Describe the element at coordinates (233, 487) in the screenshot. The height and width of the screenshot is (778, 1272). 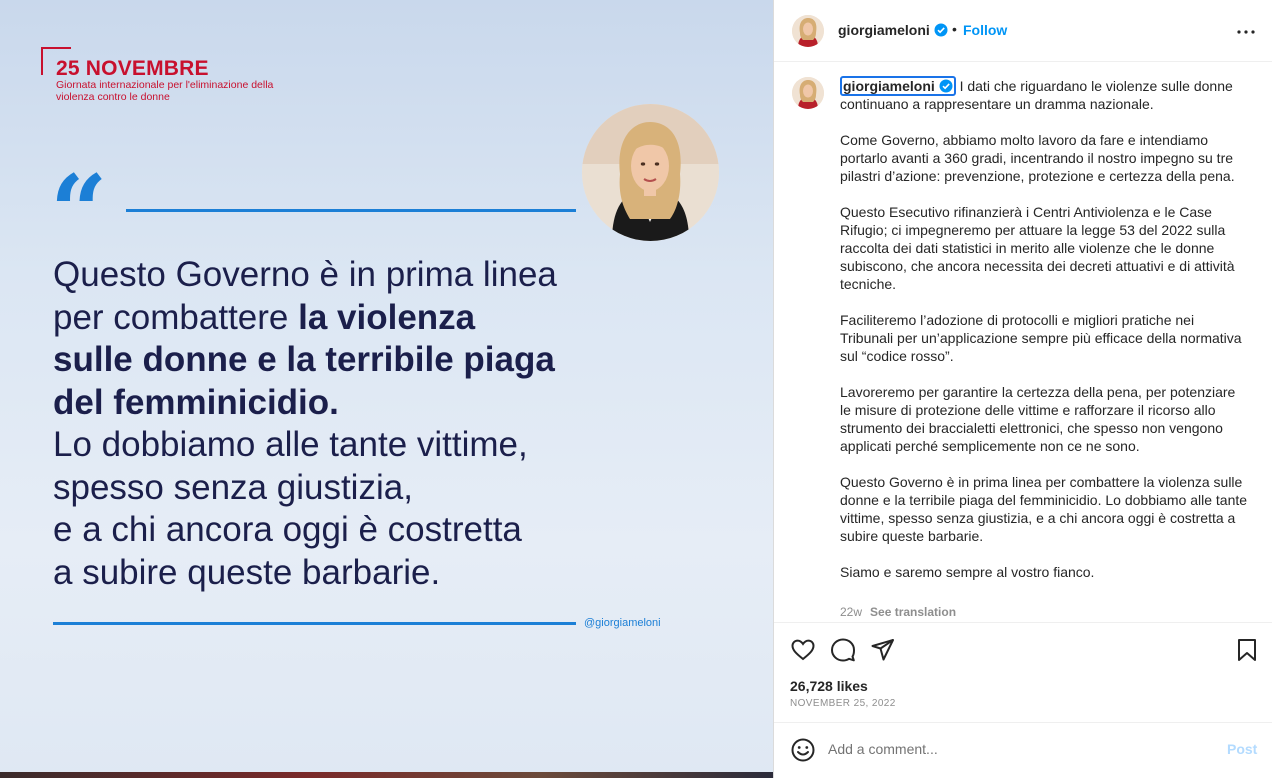
I see `quote-line: spesso senza giustizia,` at that location.